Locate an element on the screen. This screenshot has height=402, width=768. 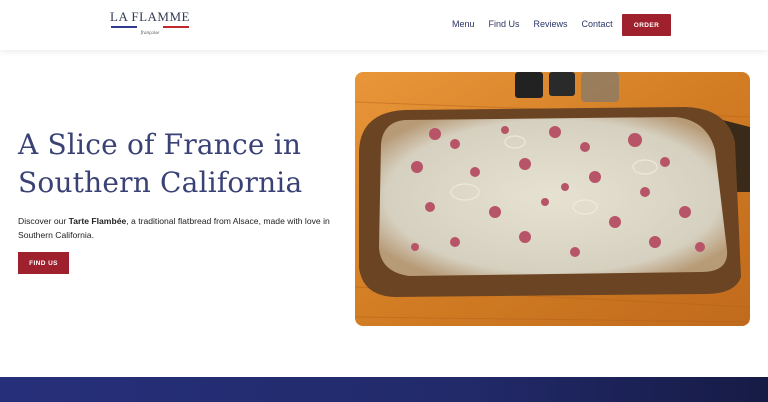
order-button: ORDER is located at coordinates (646, 25).